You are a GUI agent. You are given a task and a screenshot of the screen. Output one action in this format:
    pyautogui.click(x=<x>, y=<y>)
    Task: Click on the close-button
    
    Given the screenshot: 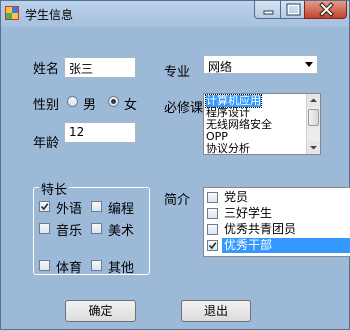 What is the action you would take?
    pyautogui.click(x=325, y=10)
    